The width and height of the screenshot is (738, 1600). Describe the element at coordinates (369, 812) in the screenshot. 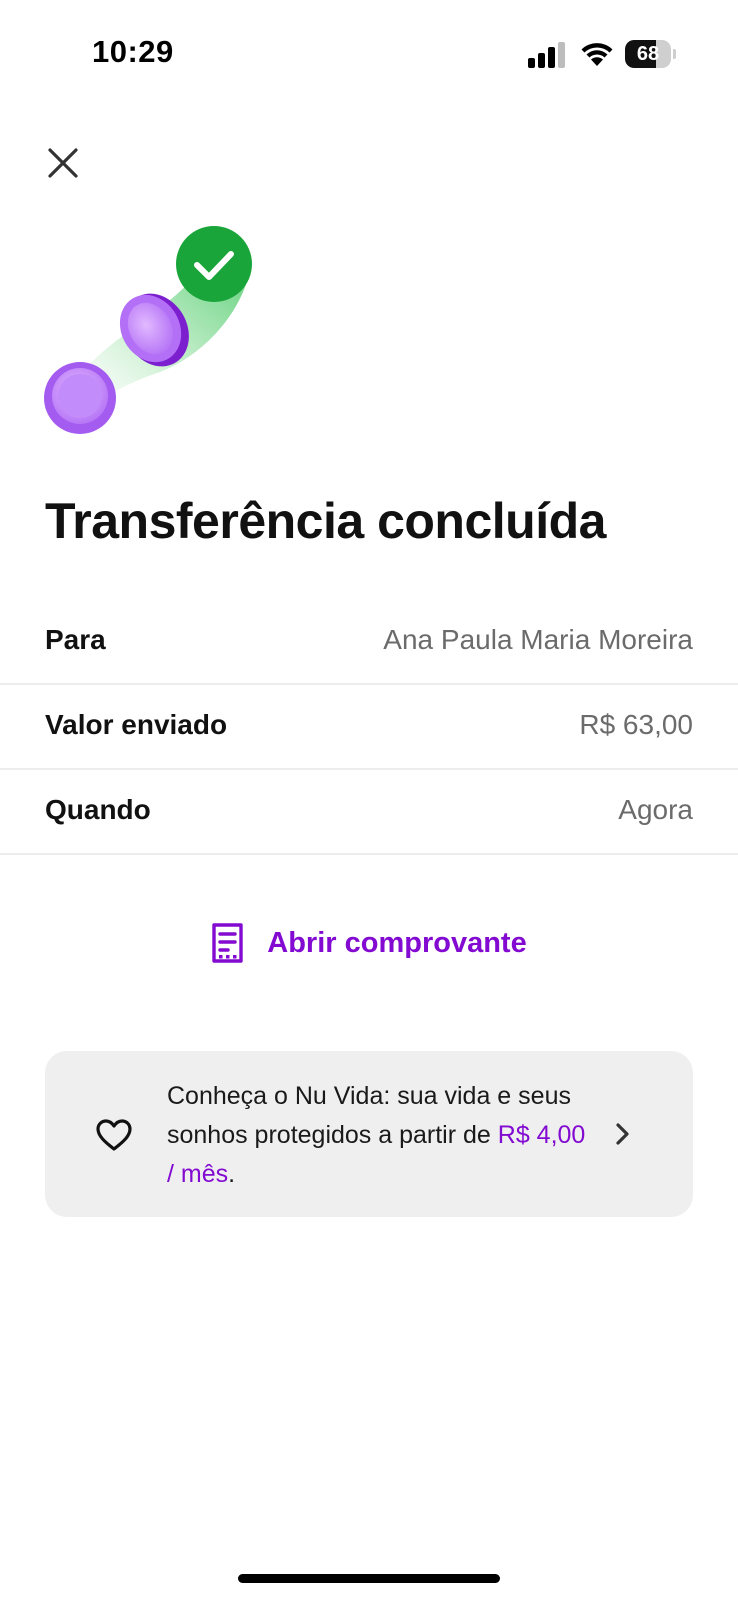

I see `detail-row-when: Quando Agora` at that location.